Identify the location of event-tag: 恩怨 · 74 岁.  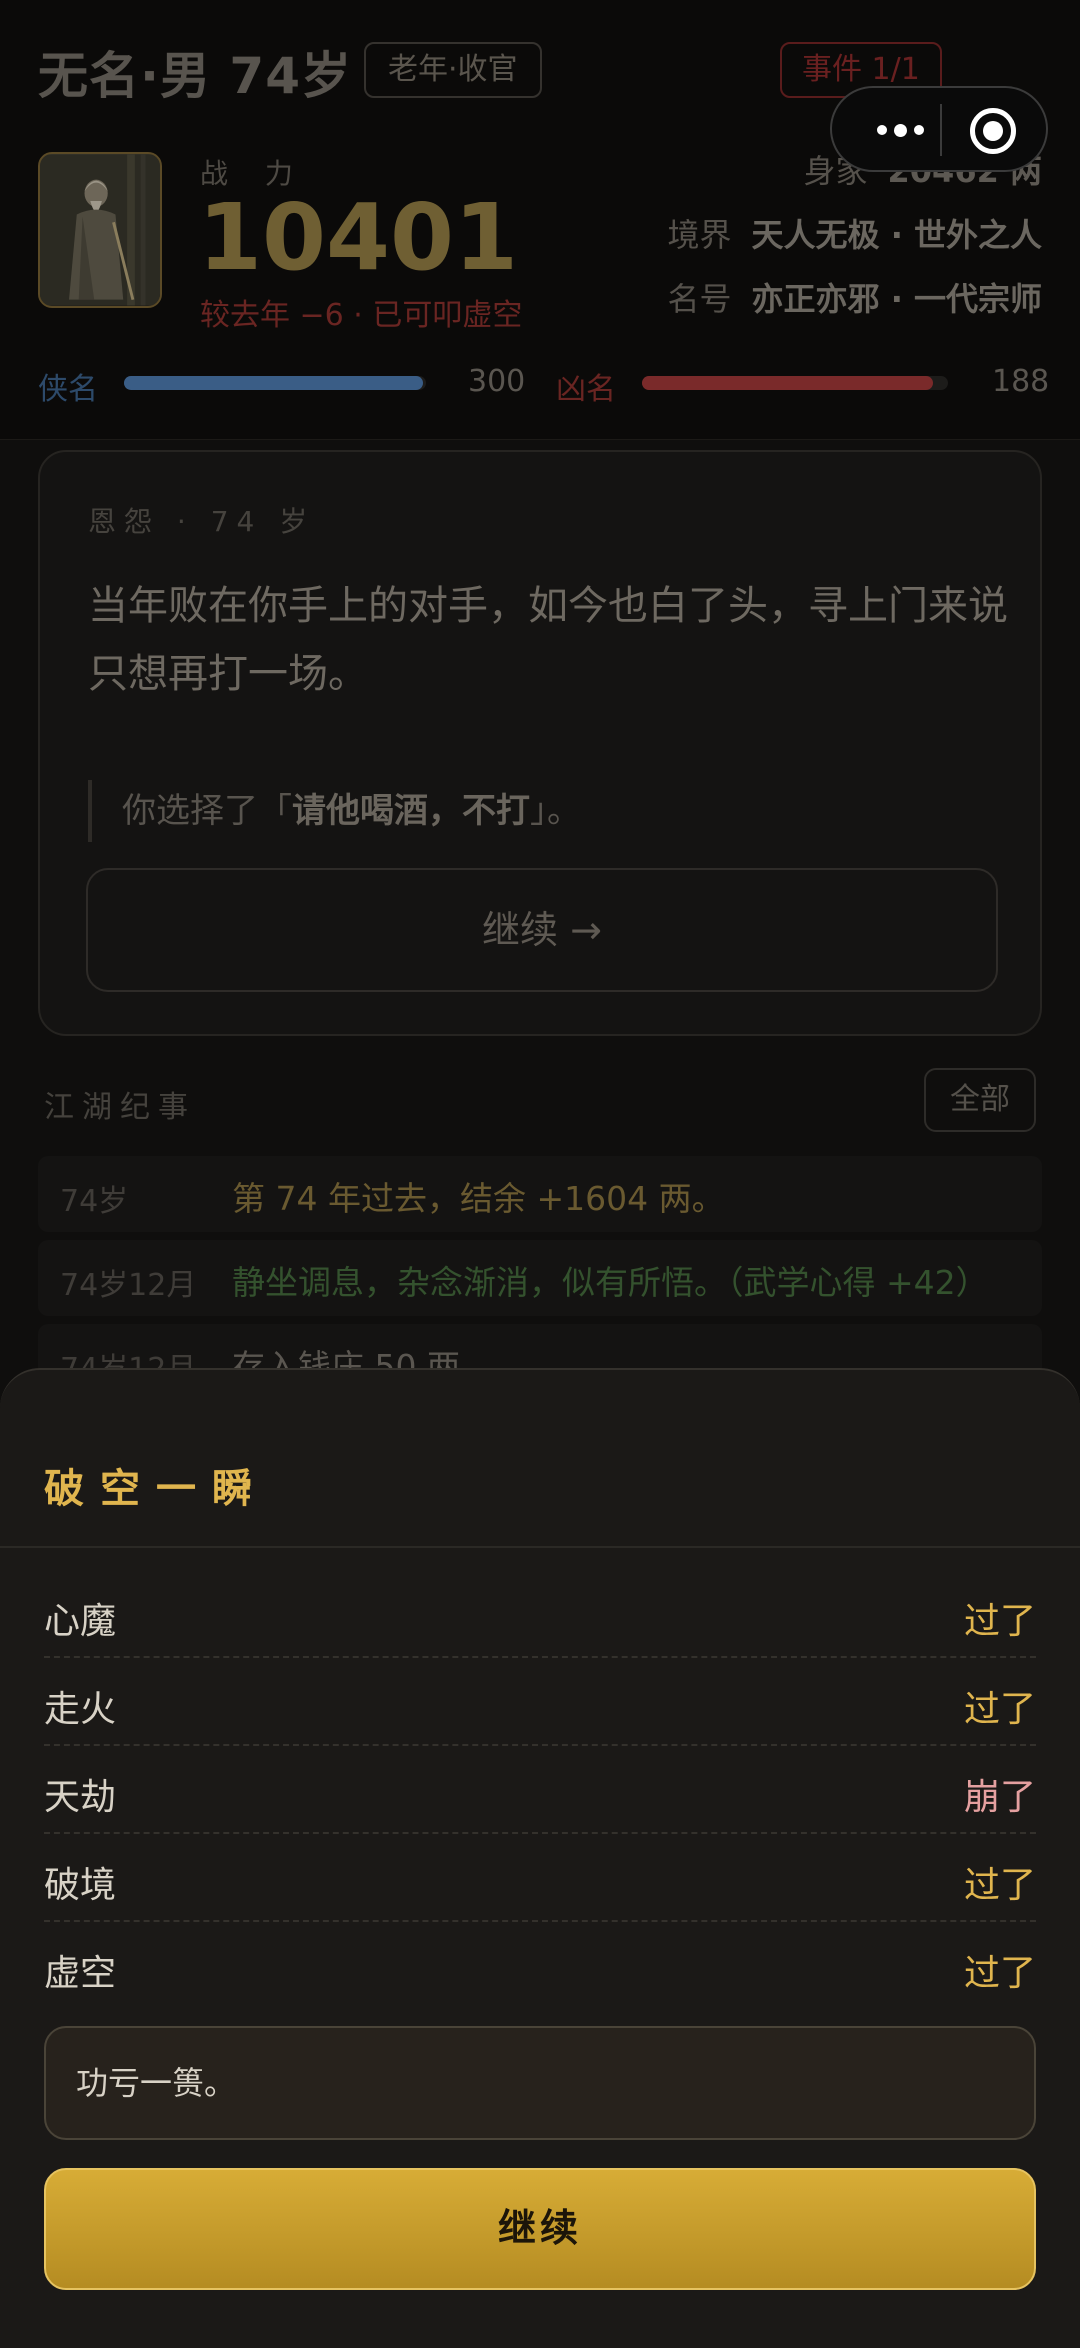
(202, 521).